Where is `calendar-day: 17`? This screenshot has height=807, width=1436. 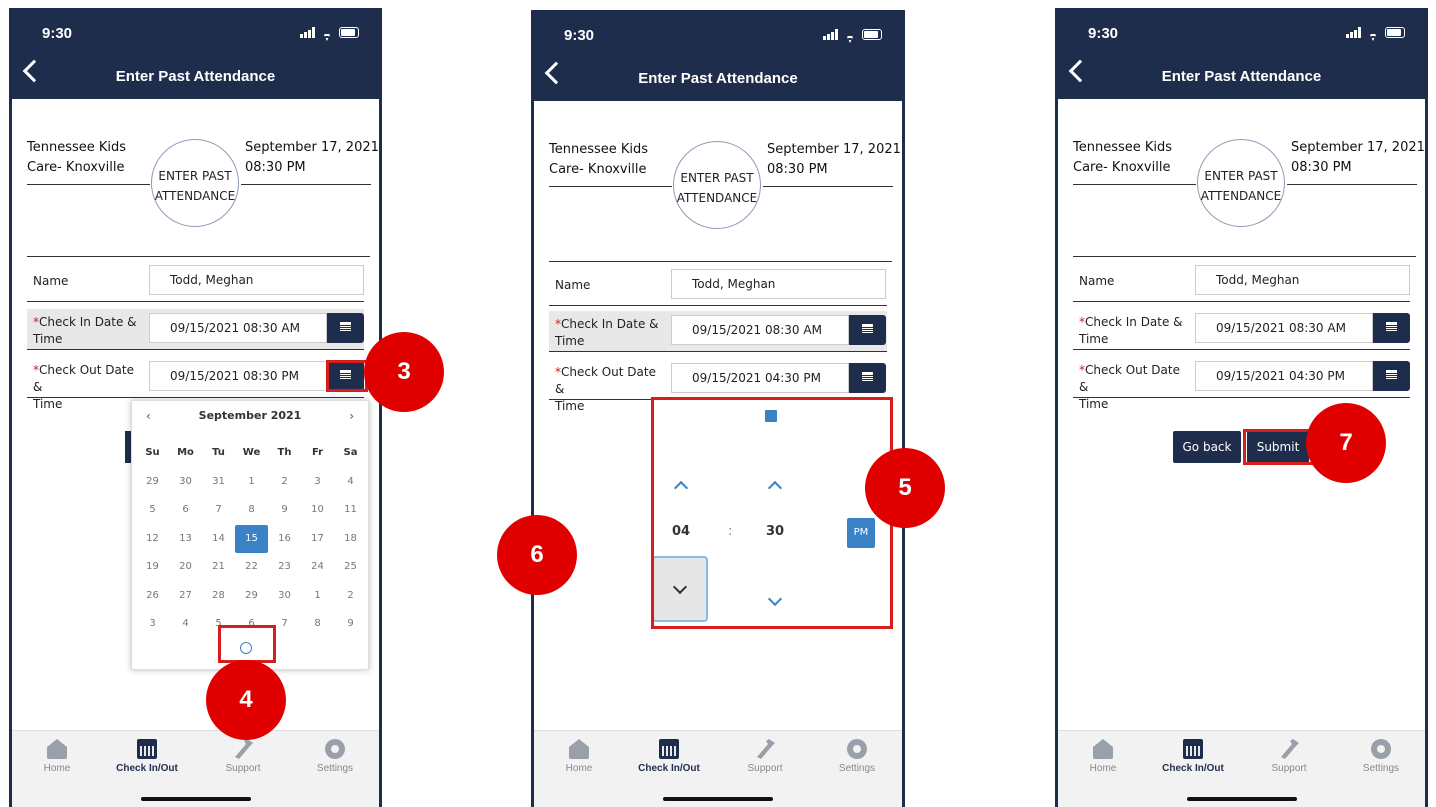
calendar-day: 17 is located at coordinates (317, 539).